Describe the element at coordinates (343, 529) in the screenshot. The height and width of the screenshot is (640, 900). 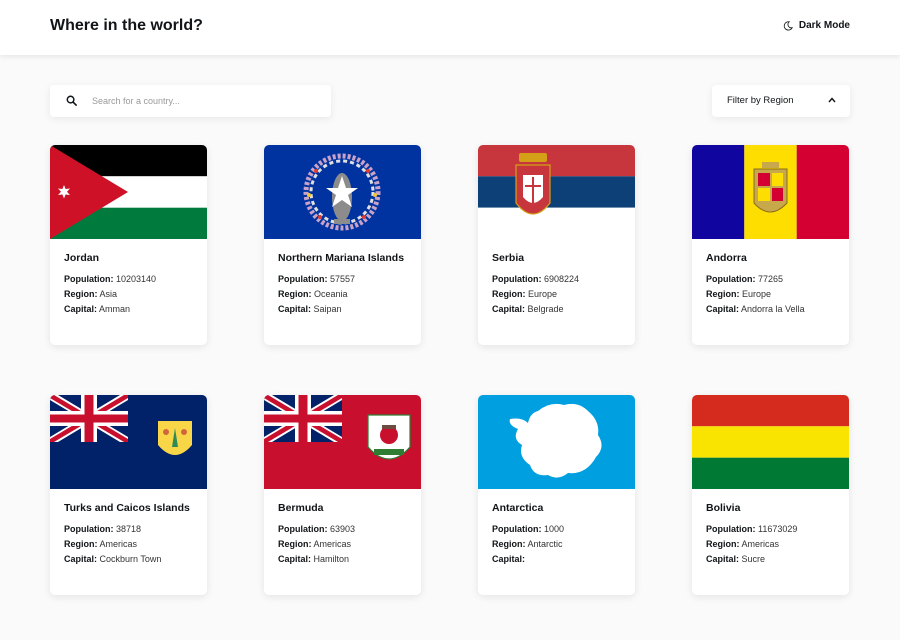
I see `population-value: 63903` at that location.